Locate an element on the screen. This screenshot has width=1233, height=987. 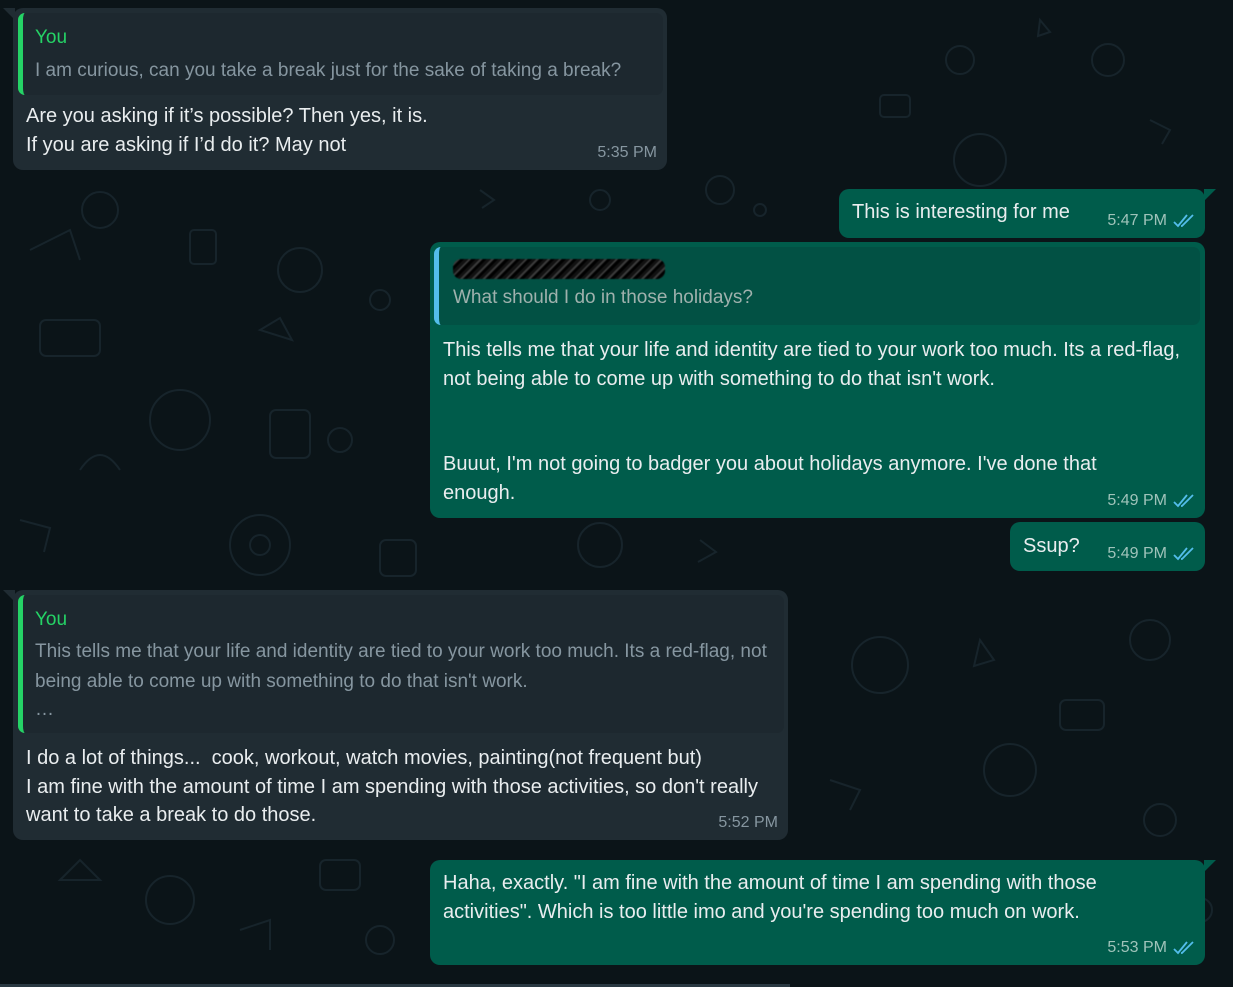
redacted-author-name is located at coordinates (559, 269).